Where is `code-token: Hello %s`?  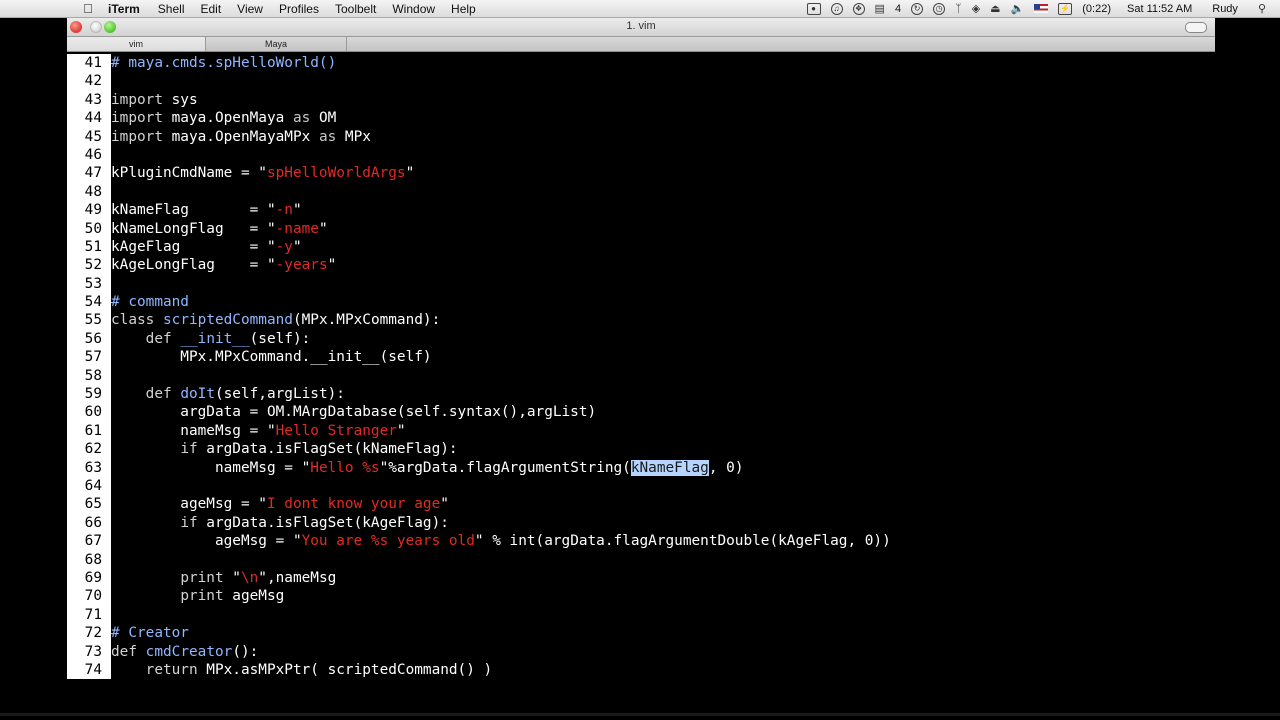 code-token: Hello %s is located at coordinates (345, 467).